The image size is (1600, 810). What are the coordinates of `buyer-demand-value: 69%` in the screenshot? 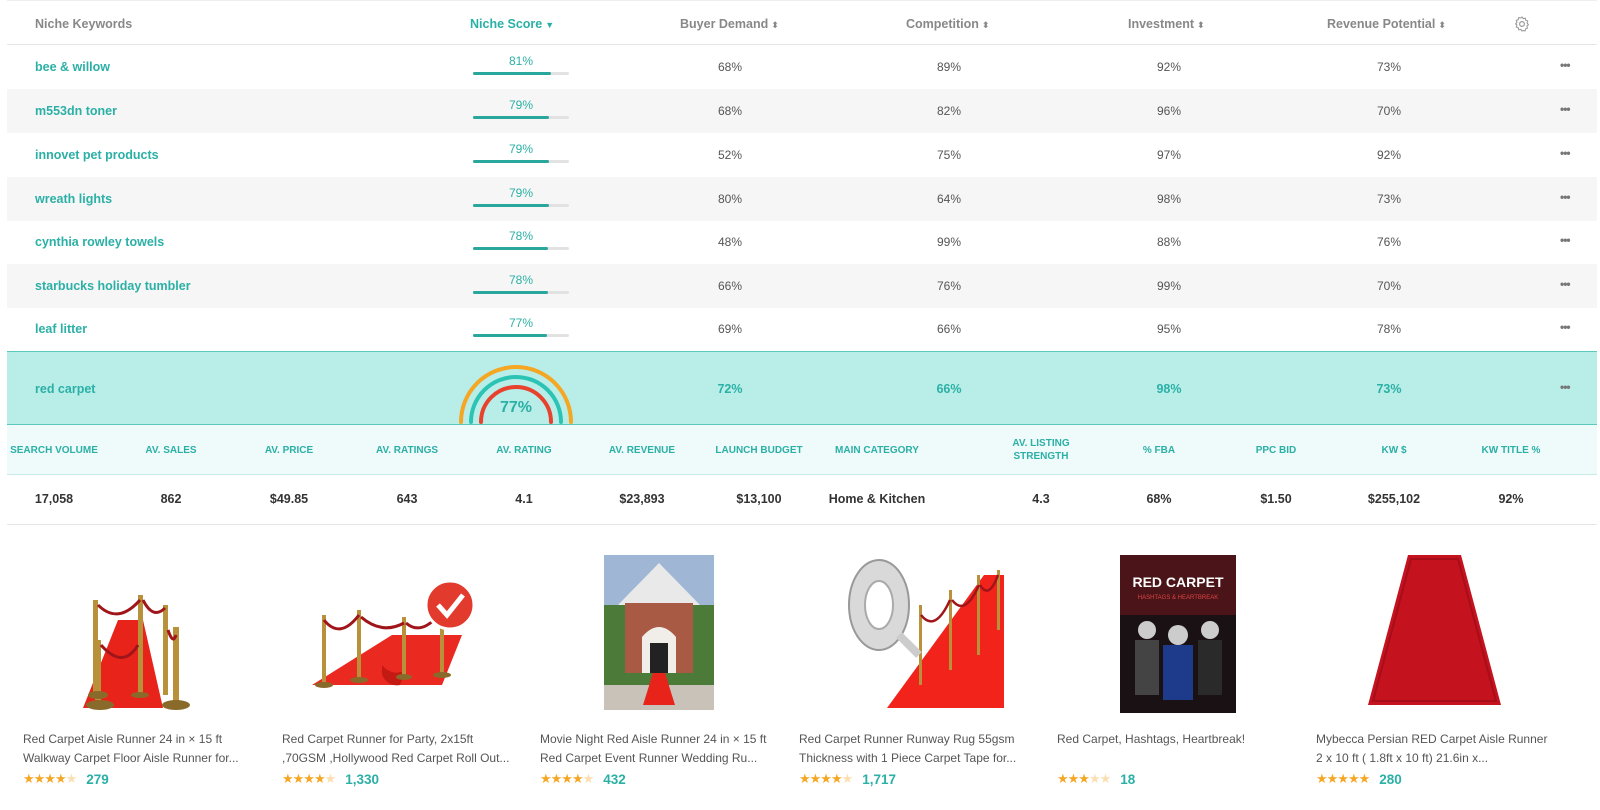 It's located at (730, 329).